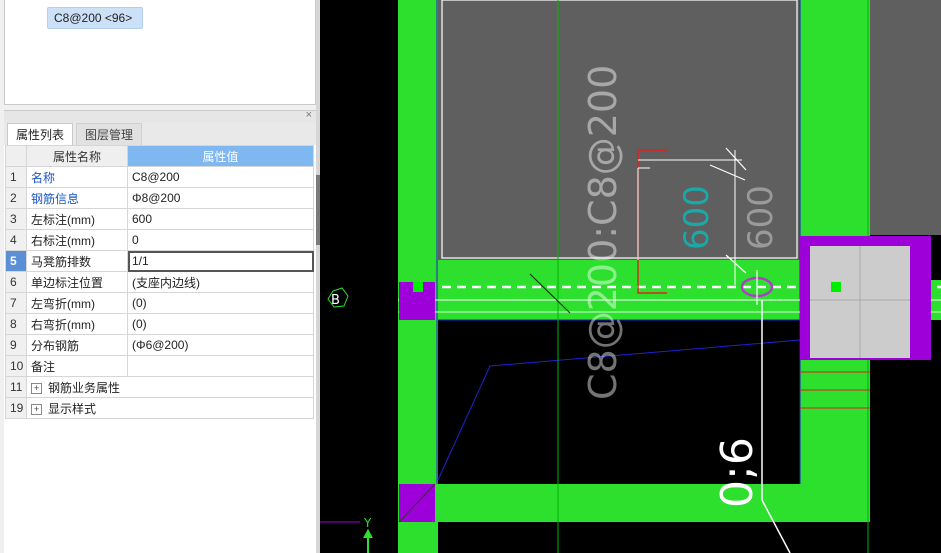  I want to click on property-value: (支座内边线), so click(220, 282).